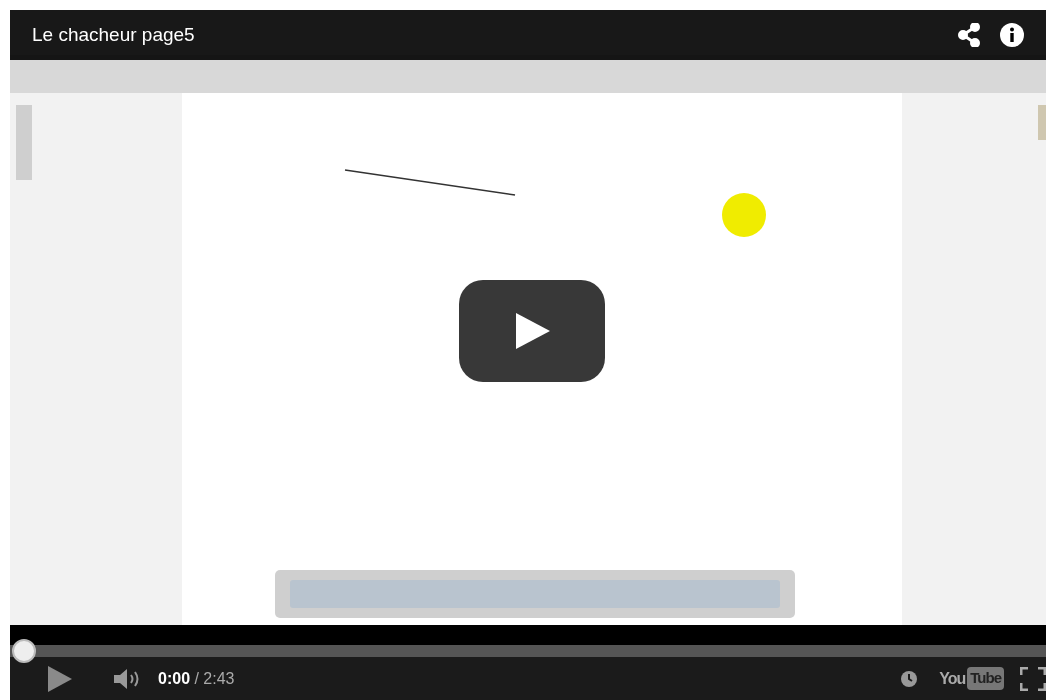 This screenshot has height=700, width=1046. What do you see at coordinates (113, 35) in the screenshot?
I see `video-title: Le chacheur page5` at bounding box center [113, 35].